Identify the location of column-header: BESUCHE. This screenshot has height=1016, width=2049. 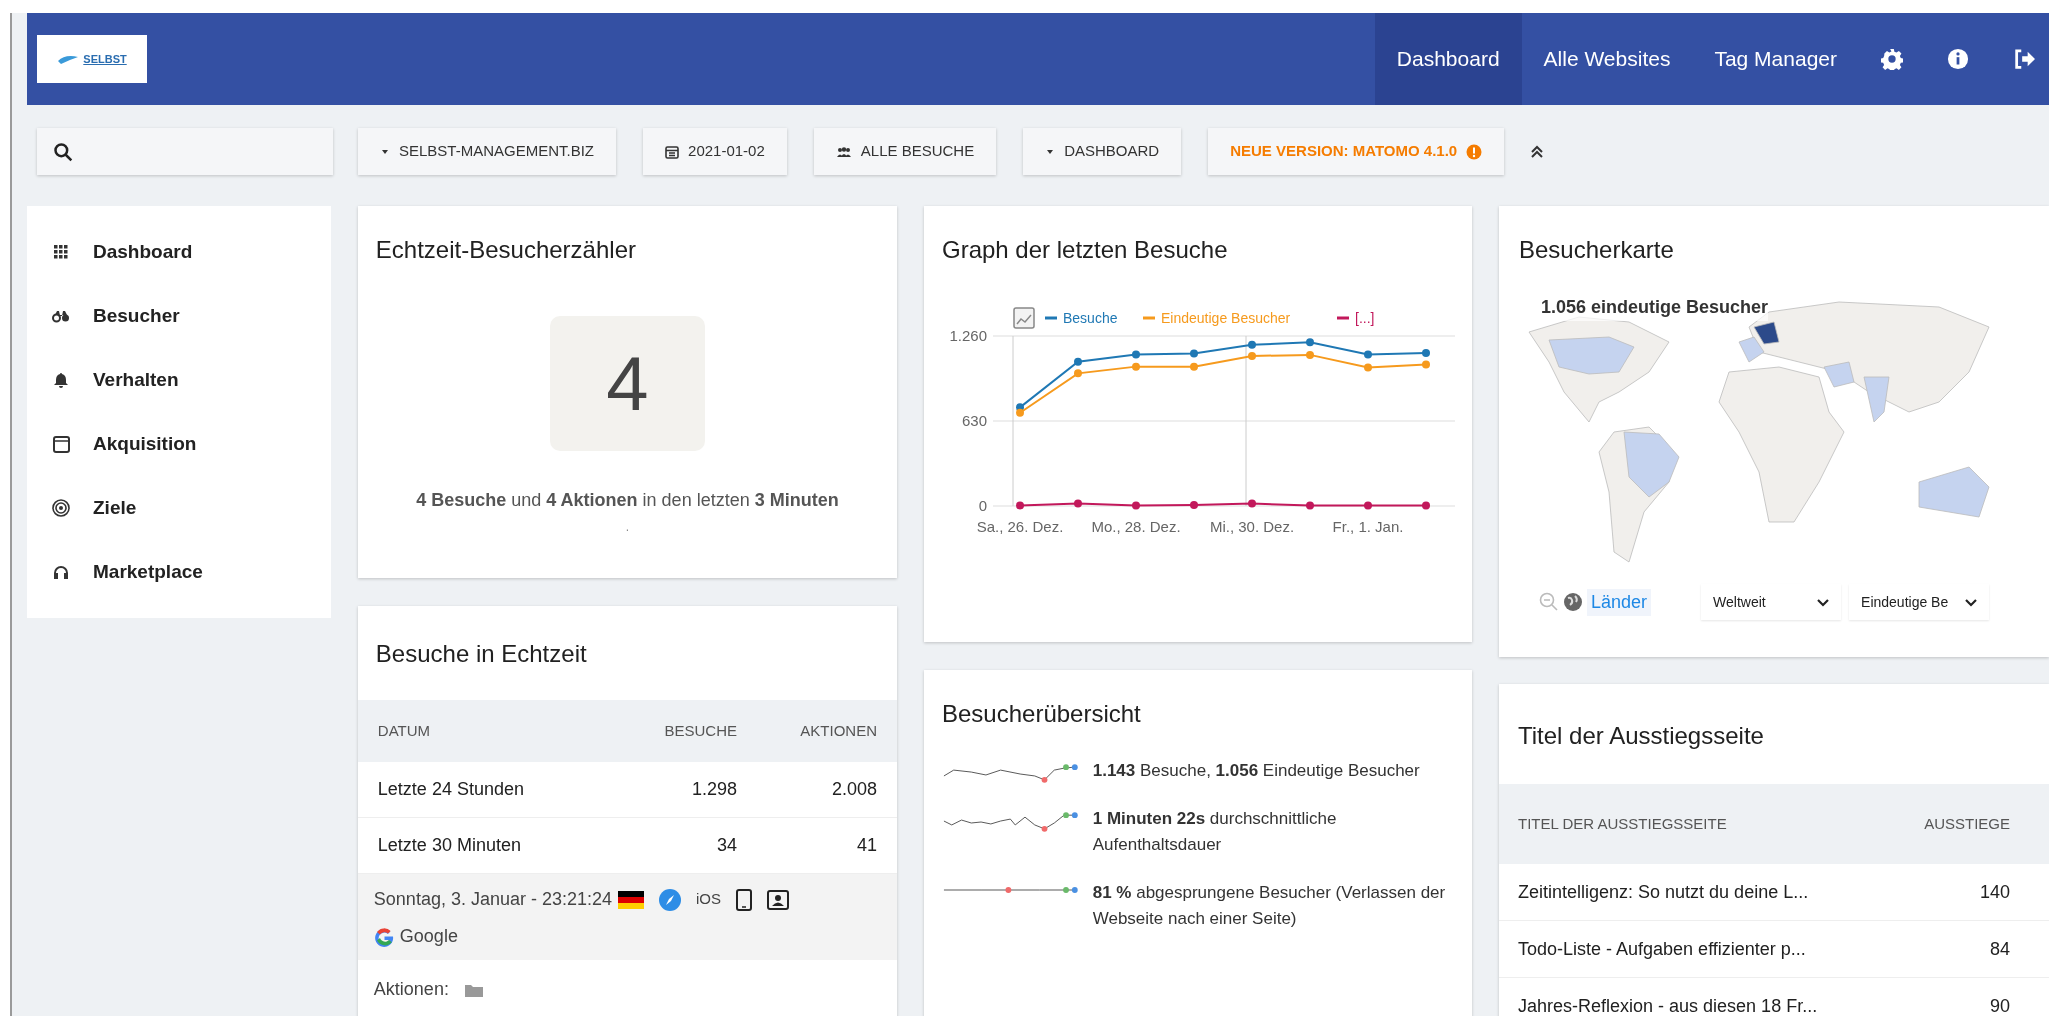
(700, 730).